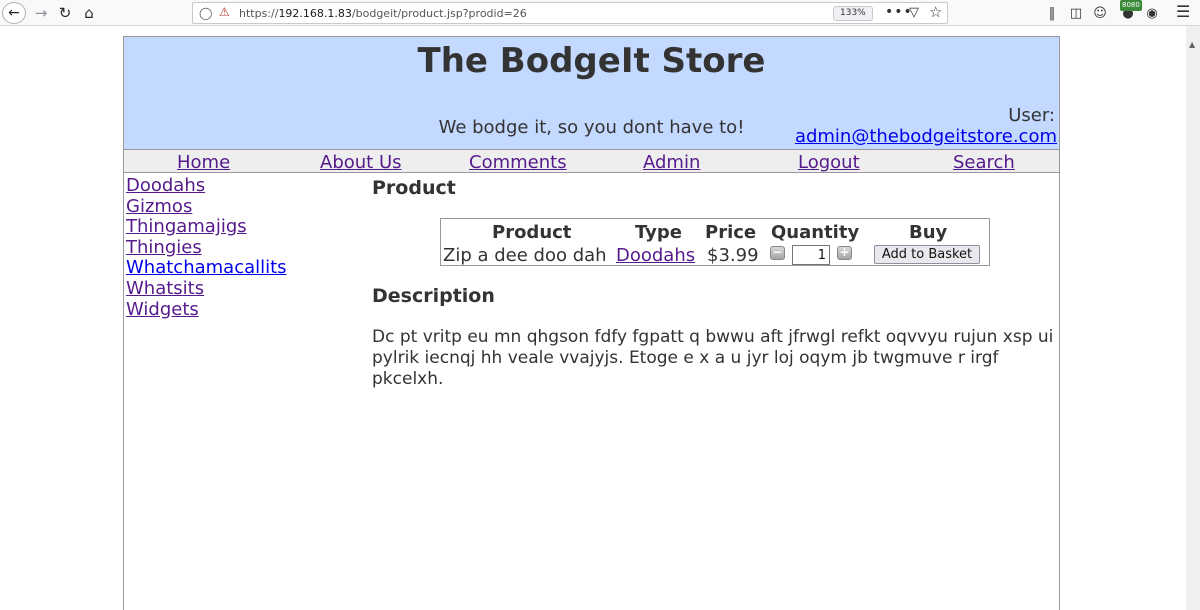 This screenshot has height=610, width=1200. I want to click on column-header-buy: Buy, so click(928, 232).